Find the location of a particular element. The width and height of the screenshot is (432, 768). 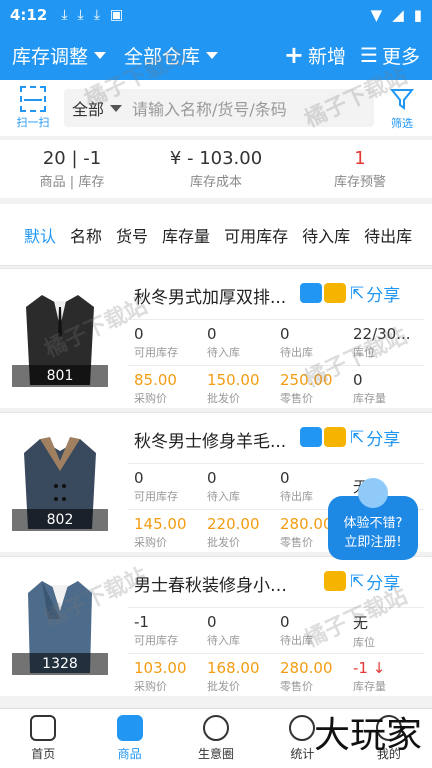

tab-home: 首页 is located at coordinates (43, 738).